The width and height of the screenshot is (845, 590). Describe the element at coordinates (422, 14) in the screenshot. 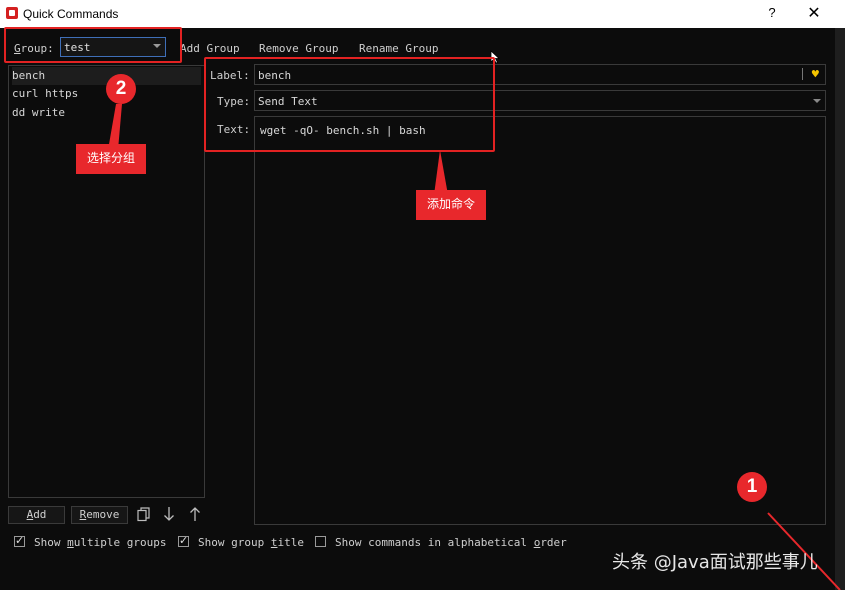

I see `title-bar: Quick Commands ? ✕` at that location.